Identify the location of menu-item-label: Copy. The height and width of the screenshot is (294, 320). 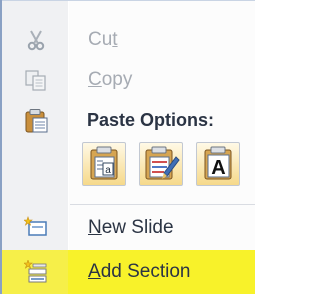
(110, 79).